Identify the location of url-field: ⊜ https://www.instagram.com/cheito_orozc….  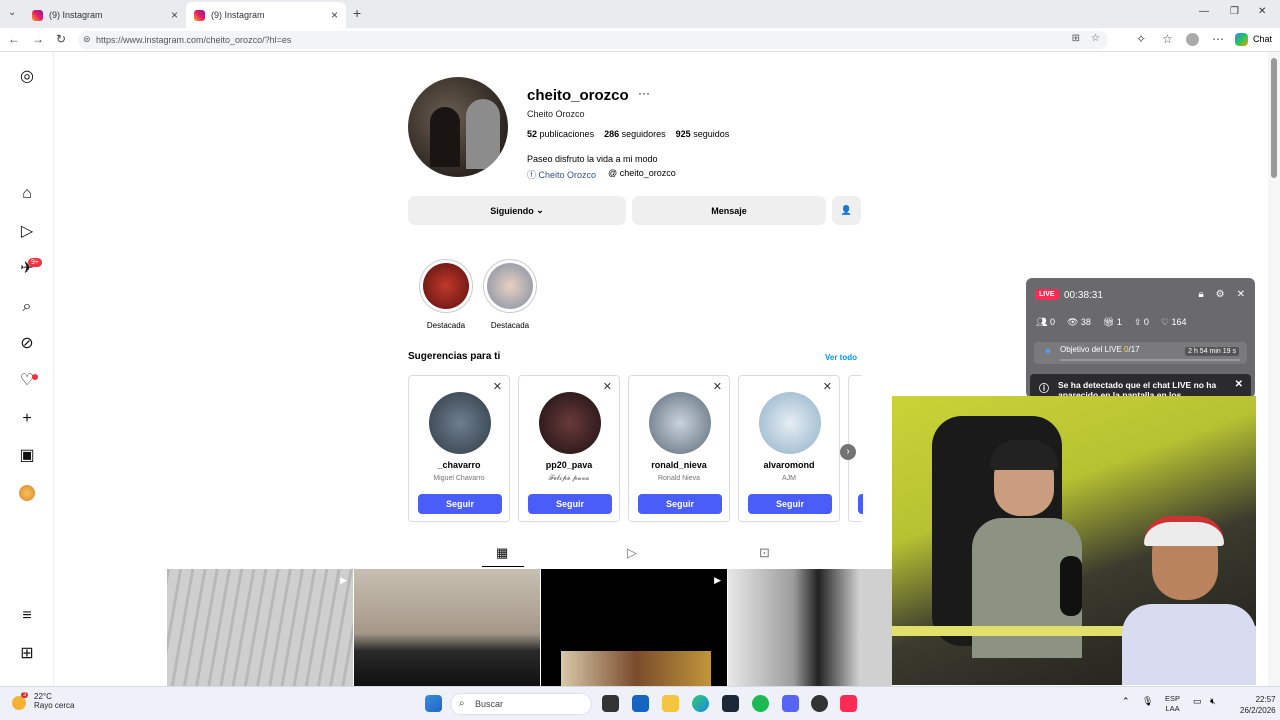
(593, 40).